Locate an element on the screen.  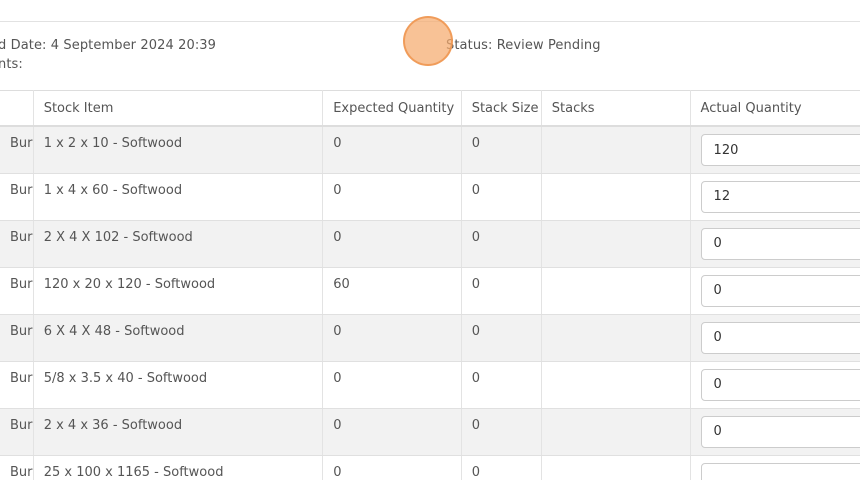
cell-stock-item: 2 x 4 x 36 - Softwood is located at coordinates (178, 432).